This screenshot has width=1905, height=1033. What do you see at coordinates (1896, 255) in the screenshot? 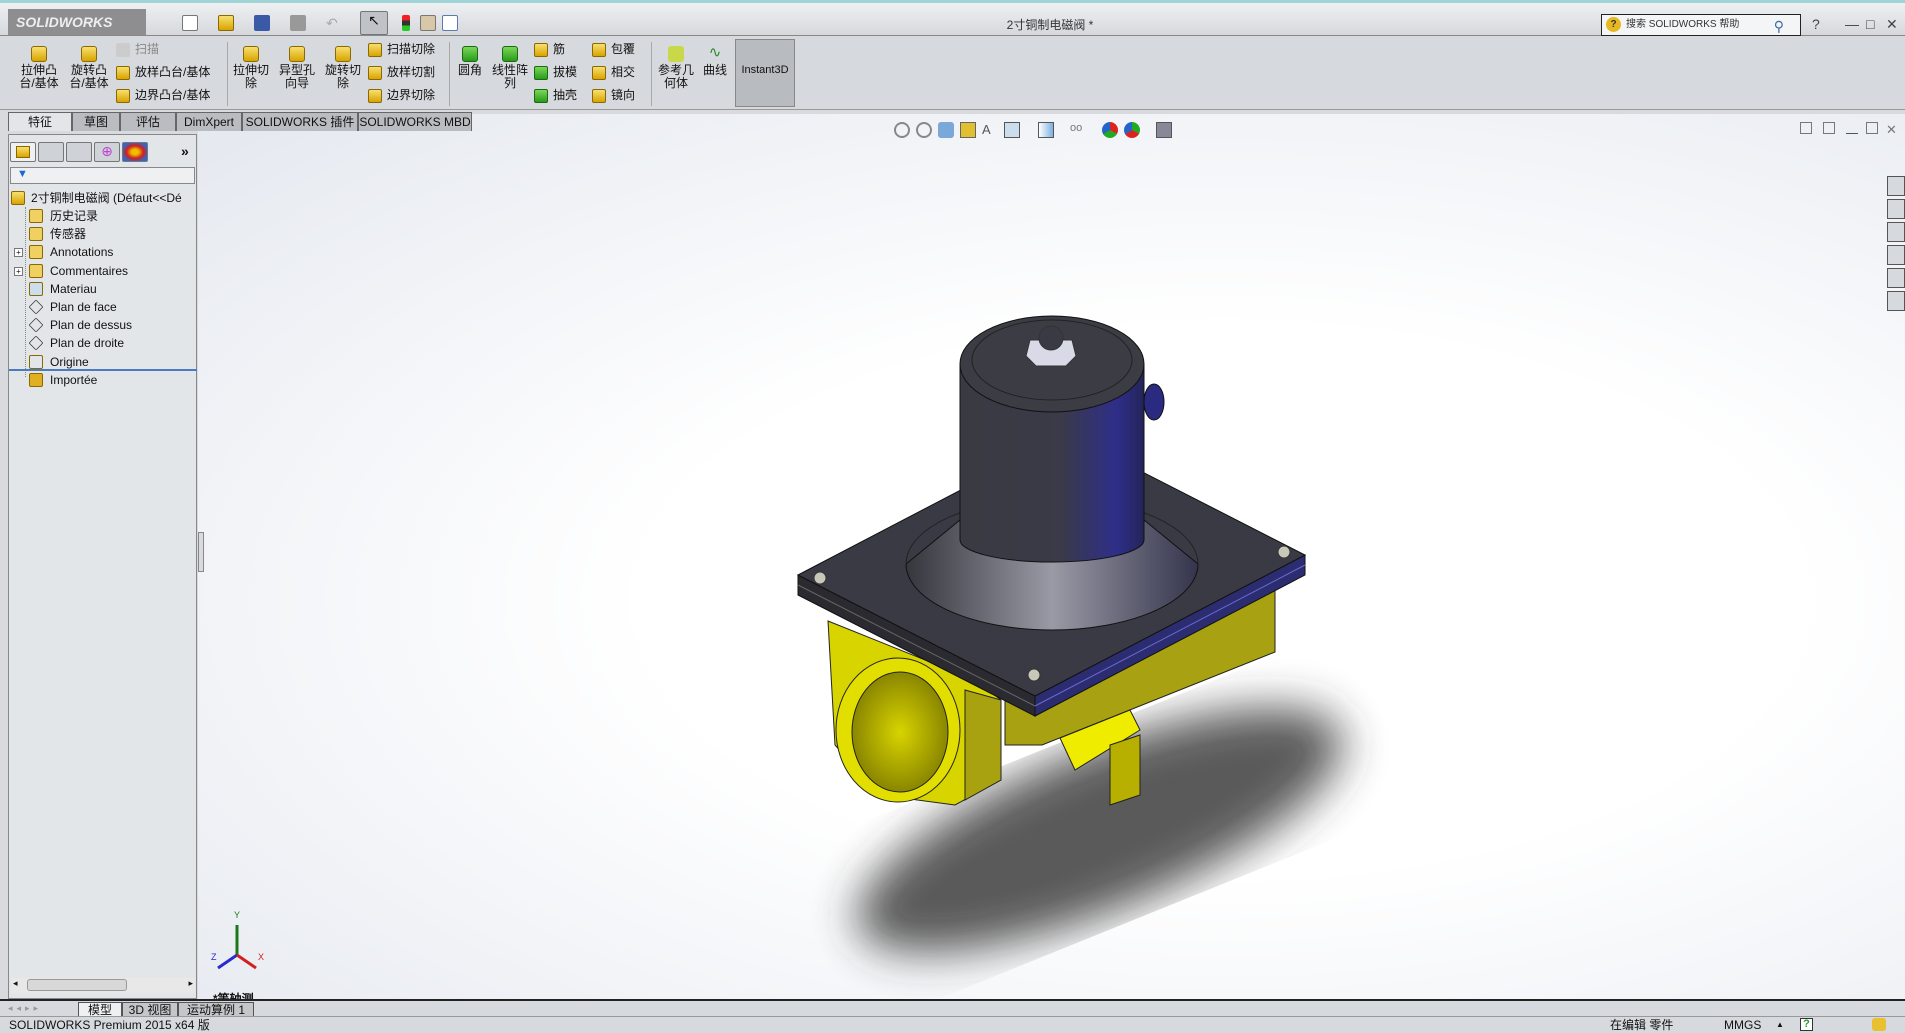
I see `view-palette-icon` at bounding box center [1896, 255].